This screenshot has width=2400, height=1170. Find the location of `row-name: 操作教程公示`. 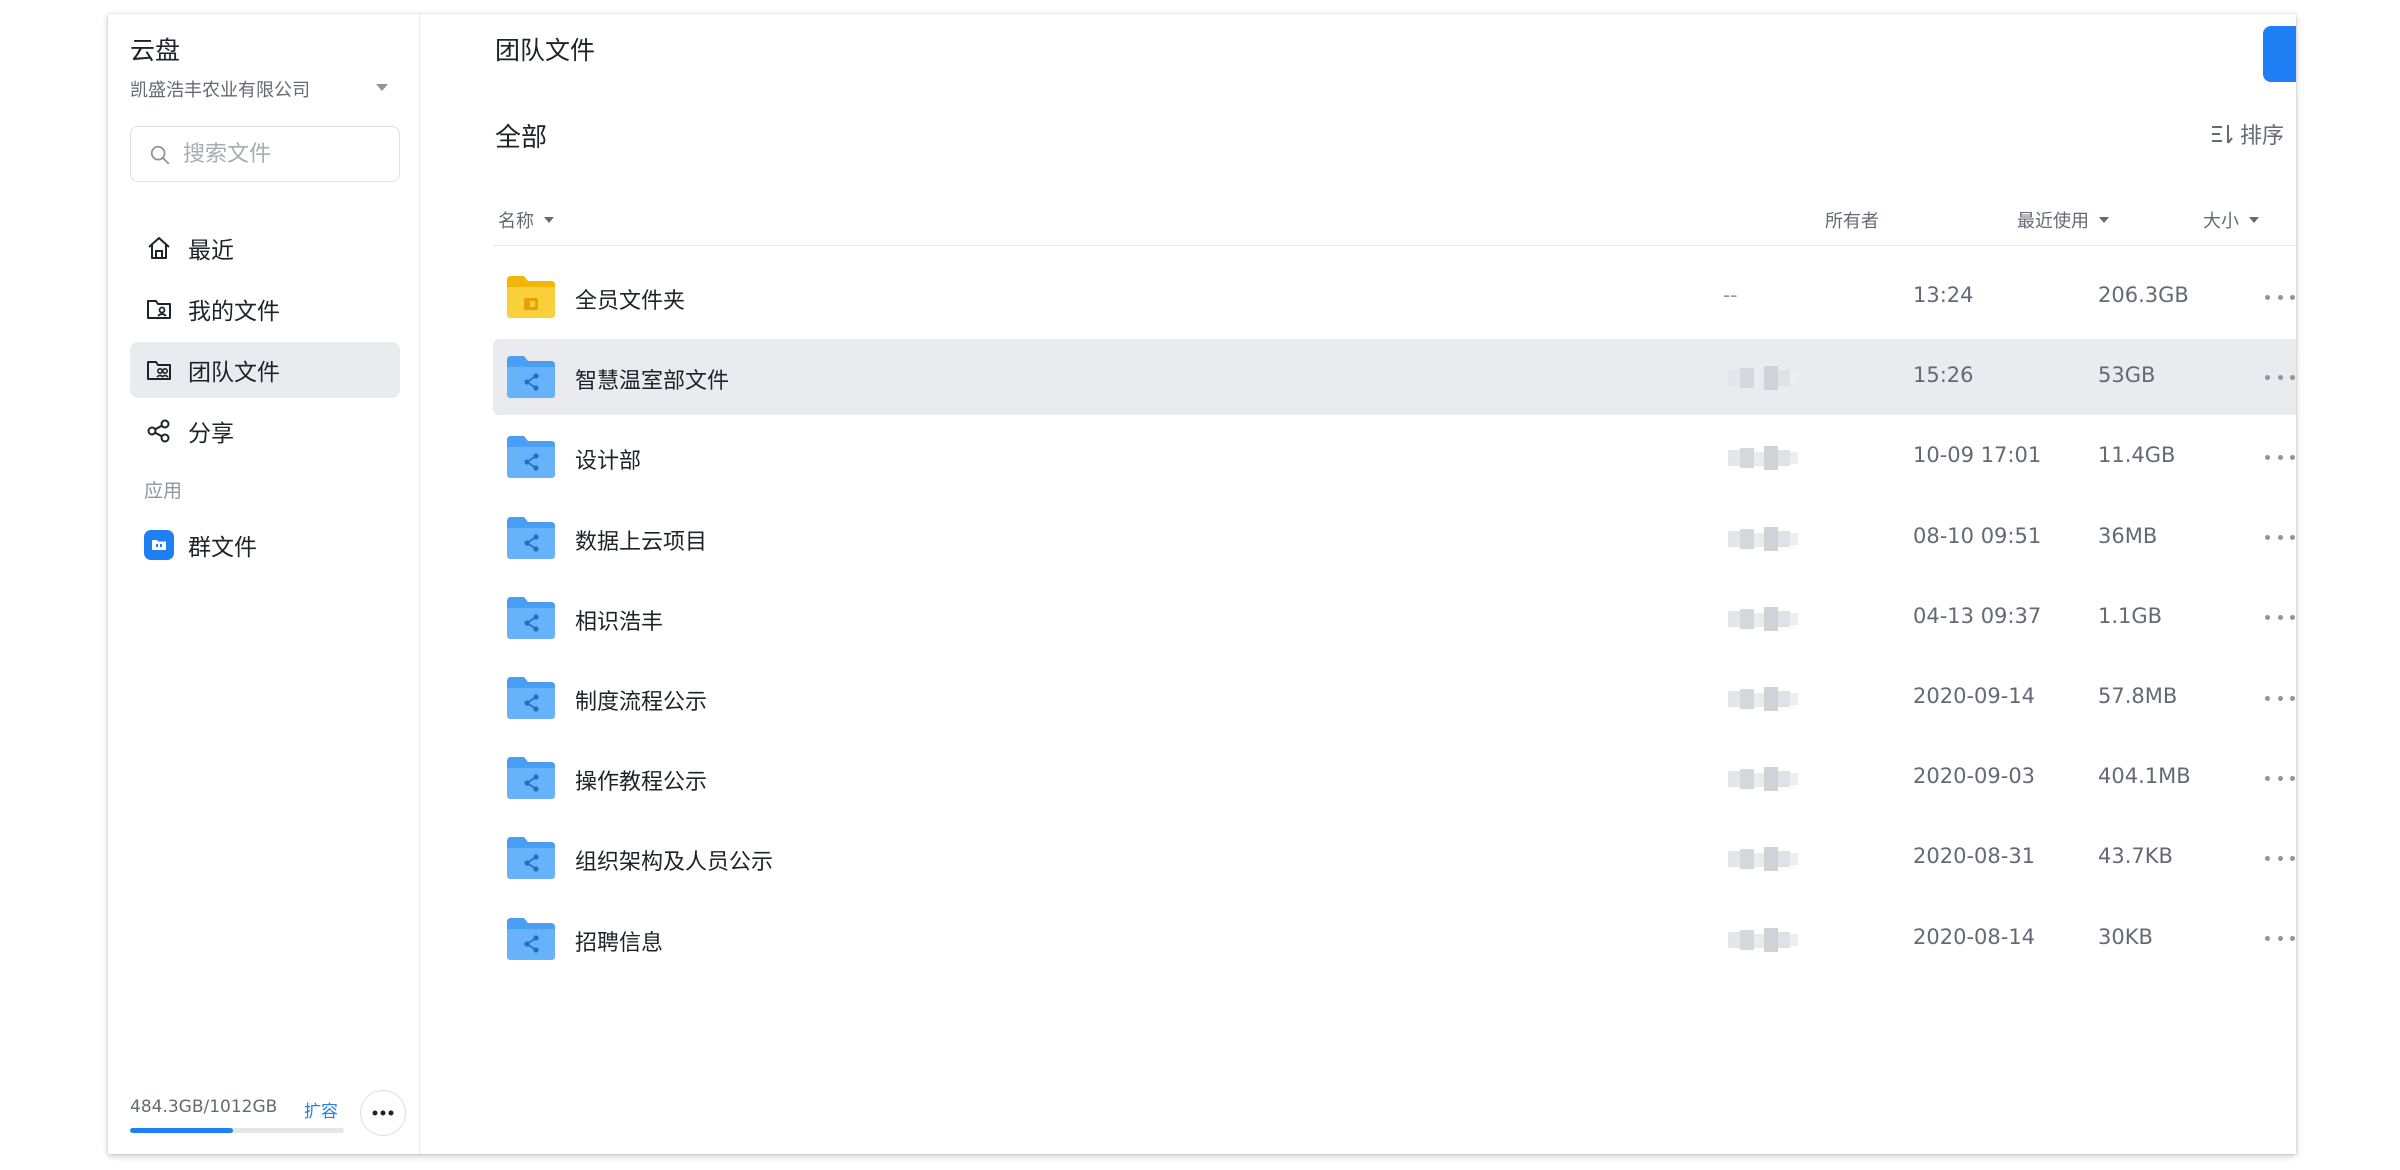

row-name: 操作教程公示 is located at coordinates (641, 780).